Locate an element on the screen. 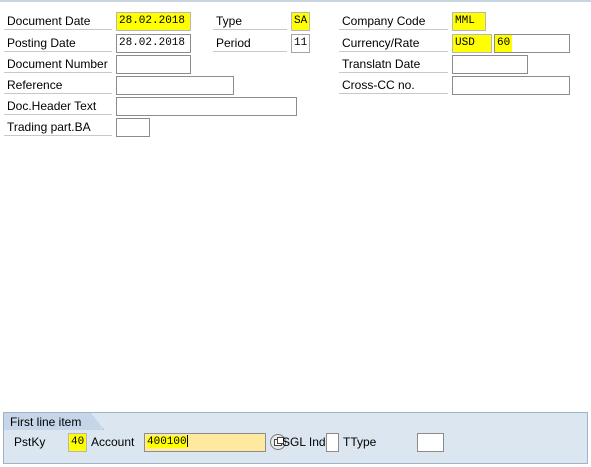 The height and width of the screenshot is (467, 591). sgl-ind-field is located at coordinates (332, 442).